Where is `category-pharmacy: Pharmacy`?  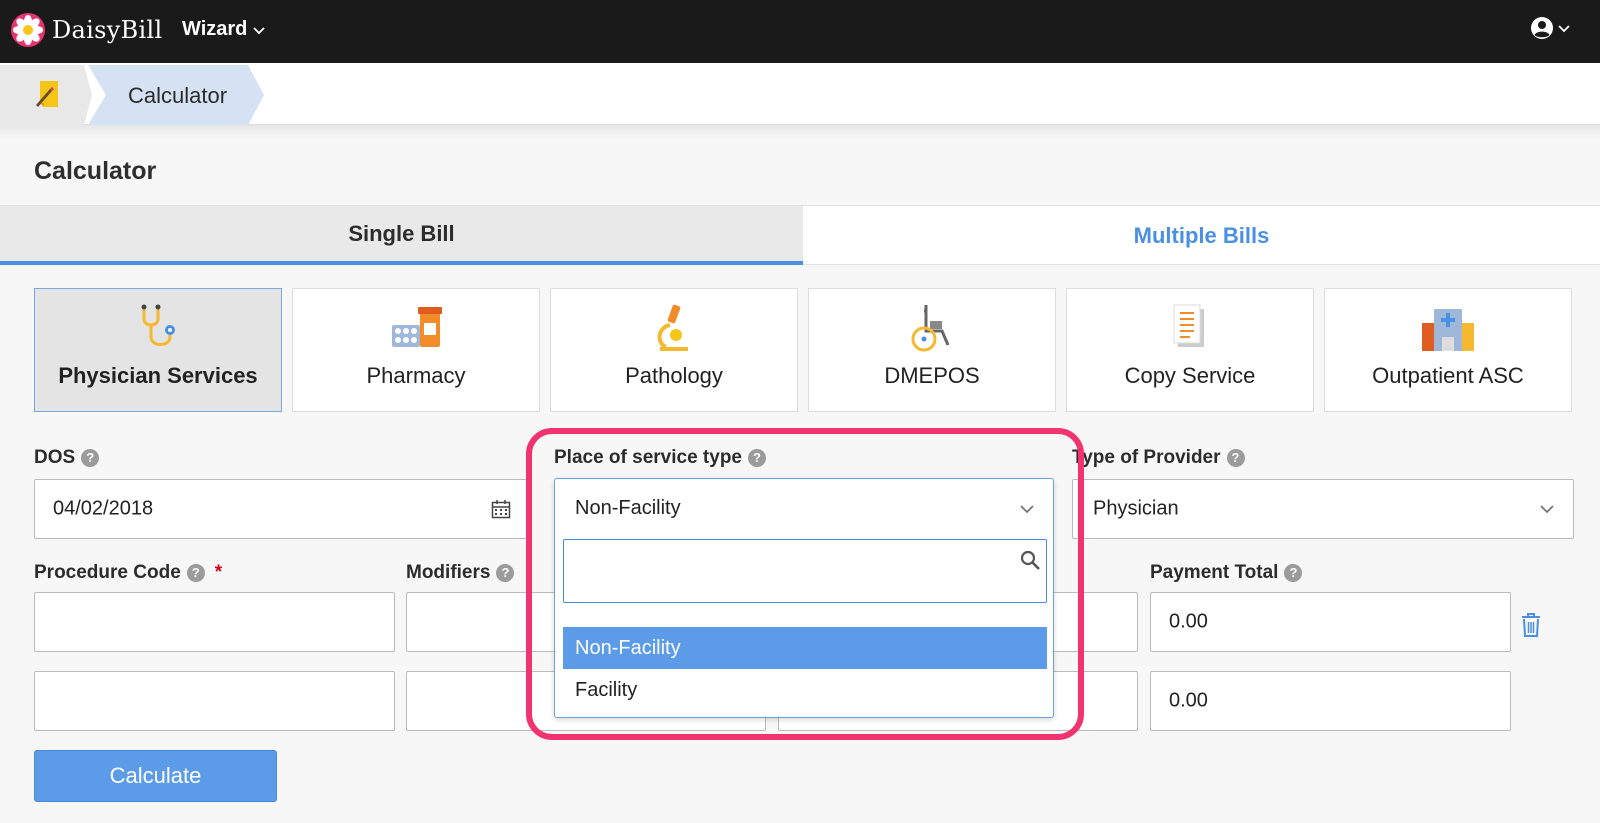
category-pharmacy: Pharmacy is located at coordinates (416, 350).